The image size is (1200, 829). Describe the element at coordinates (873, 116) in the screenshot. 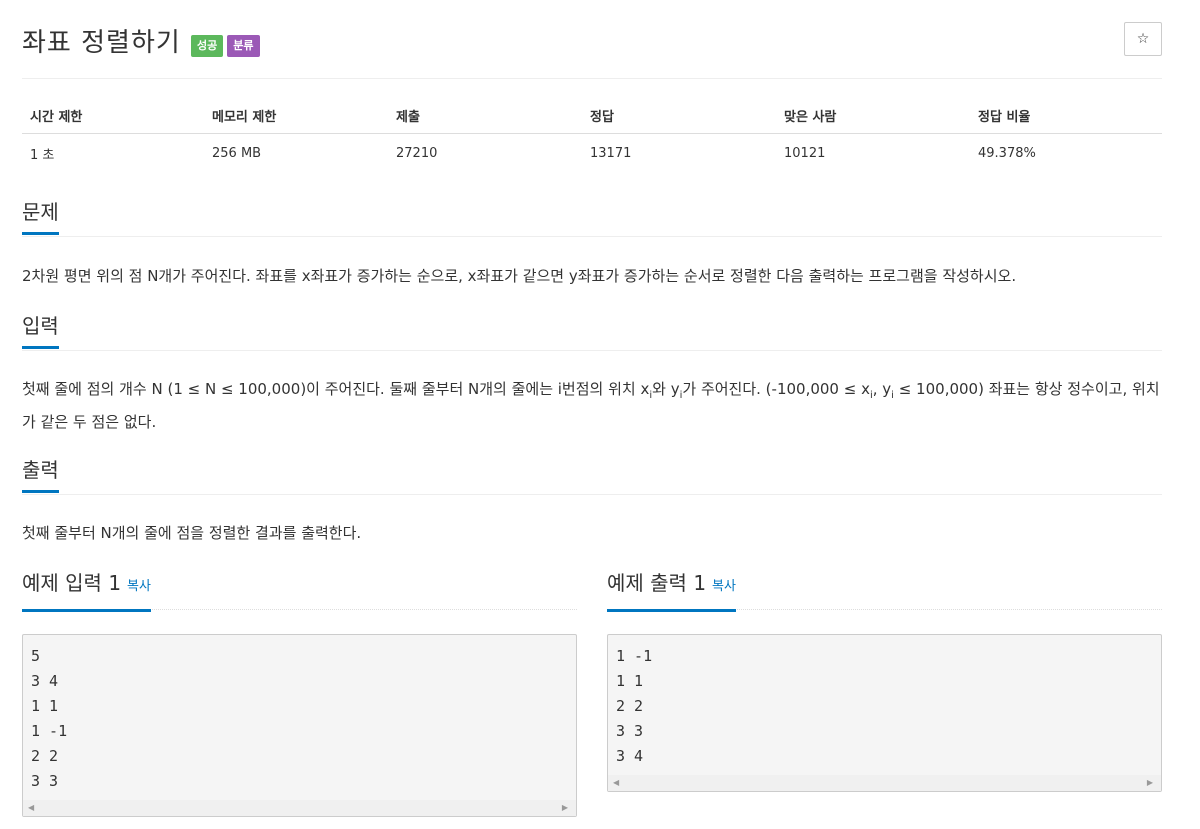

I see `info-header-solvers: 맞은 사람` at that location.